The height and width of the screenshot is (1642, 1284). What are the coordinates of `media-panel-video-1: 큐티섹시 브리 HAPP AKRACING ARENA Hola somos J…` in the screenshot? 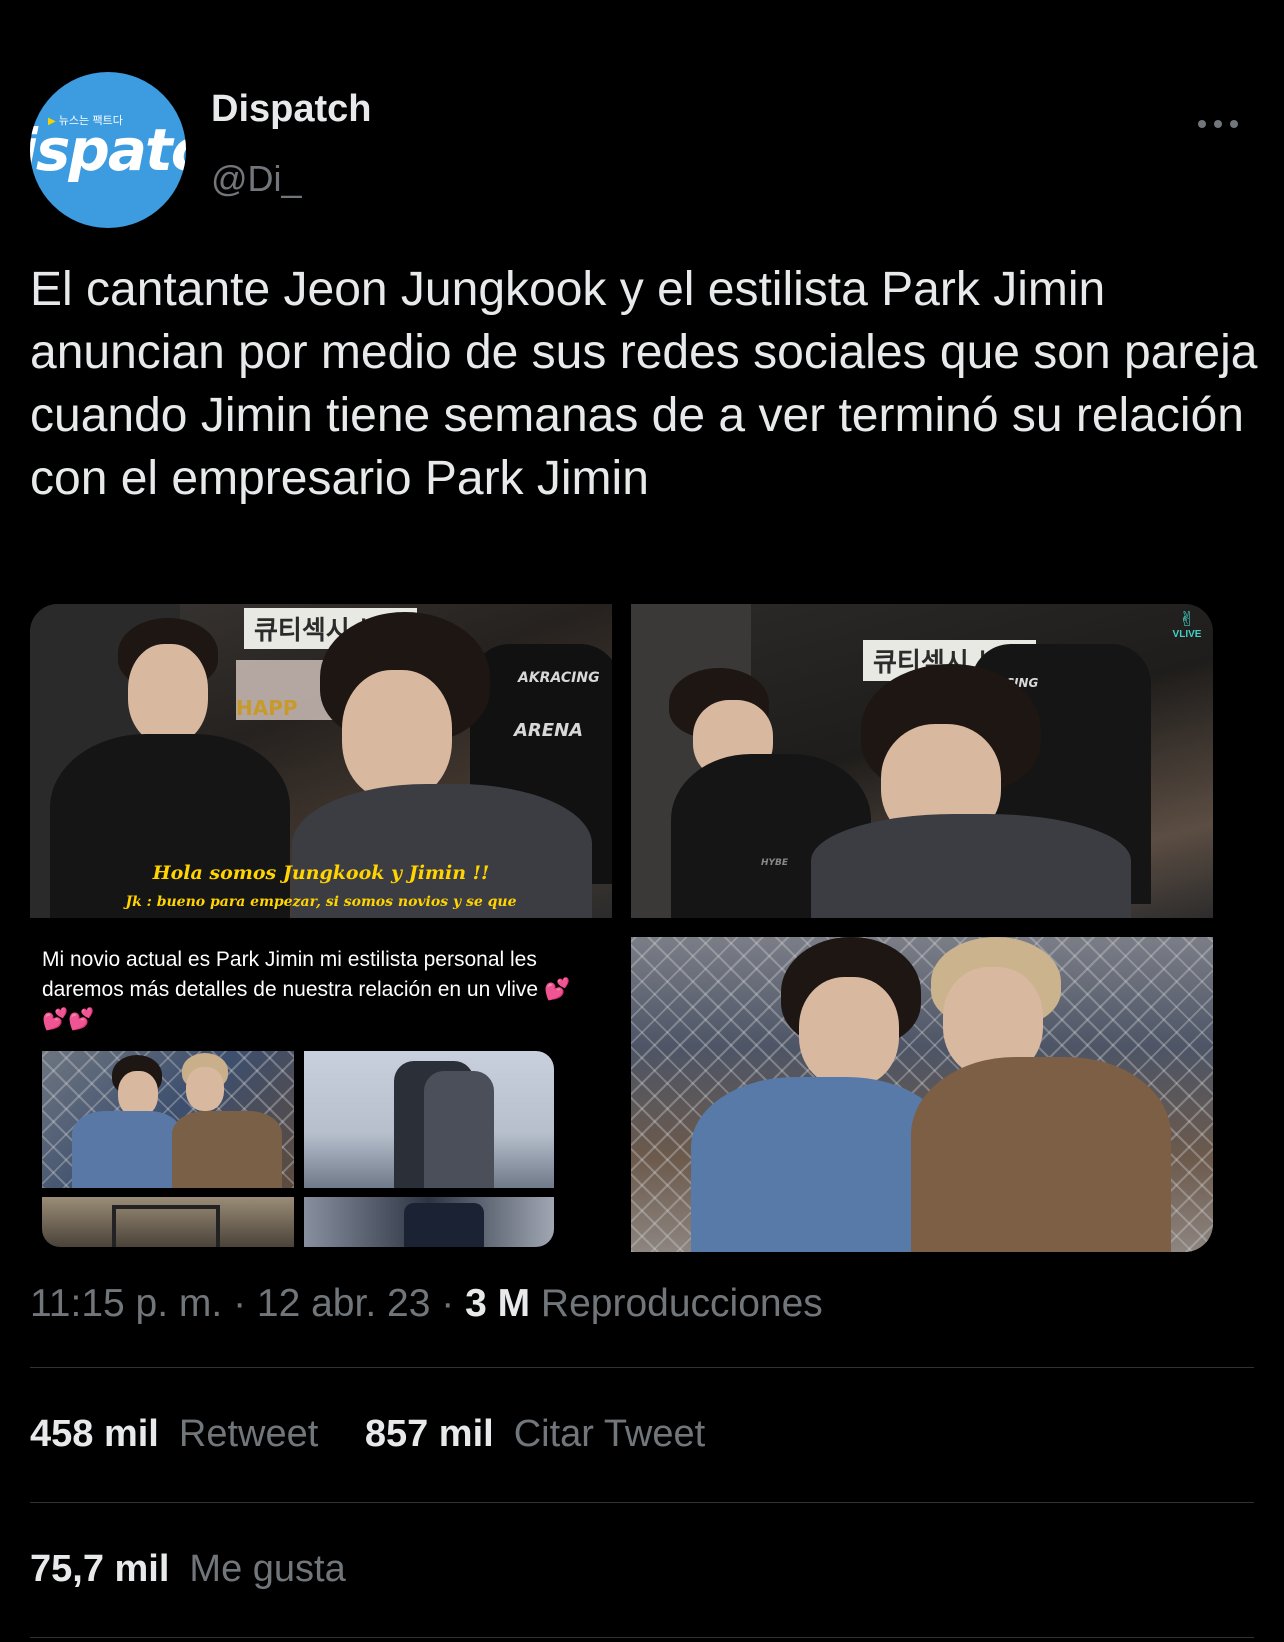 It's located at (321, 761).